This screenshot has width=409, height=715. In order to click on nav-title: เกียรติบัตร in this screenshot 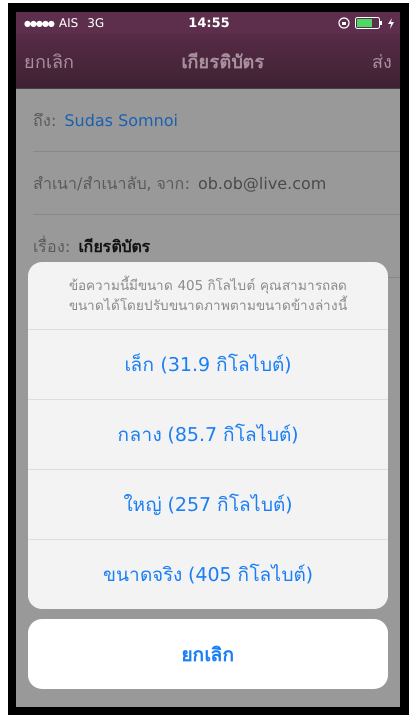, I will do `click(223, 62)`.